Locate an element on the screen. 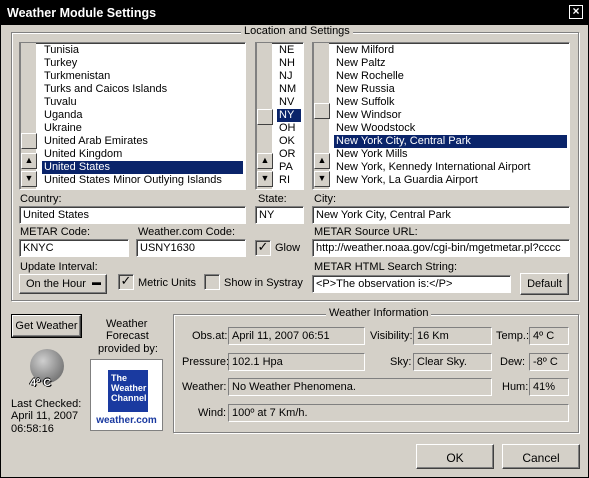  city-list-item: New Russia is located at coordinates (450, 89).